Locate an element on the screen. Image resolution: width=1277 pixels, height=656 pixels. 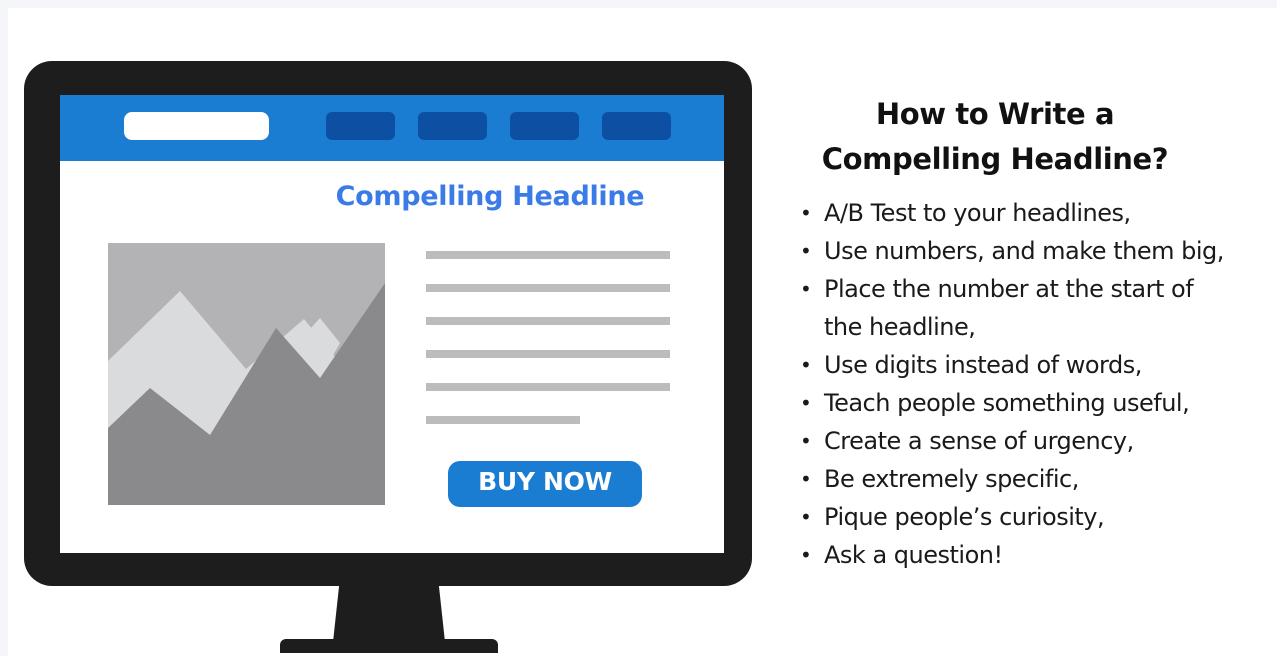
tip-item: • Use digits instead of words, is located at coordinates (1035, 365).